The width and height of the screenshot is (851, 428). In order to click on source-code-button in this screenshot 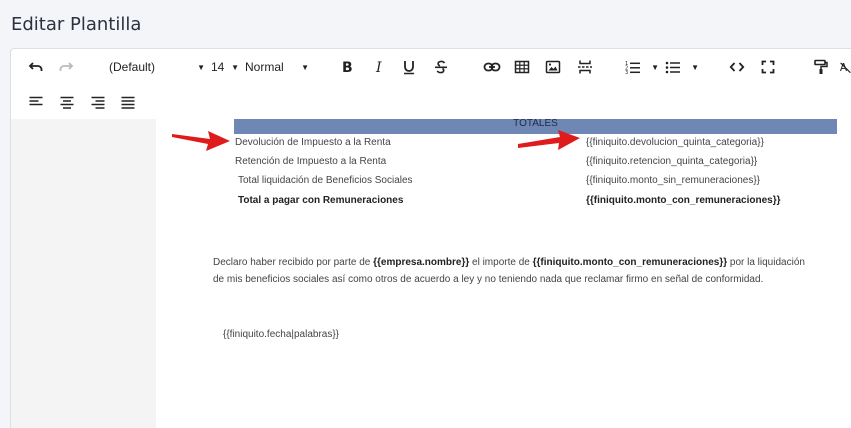, I will do `click(737, 67)`.